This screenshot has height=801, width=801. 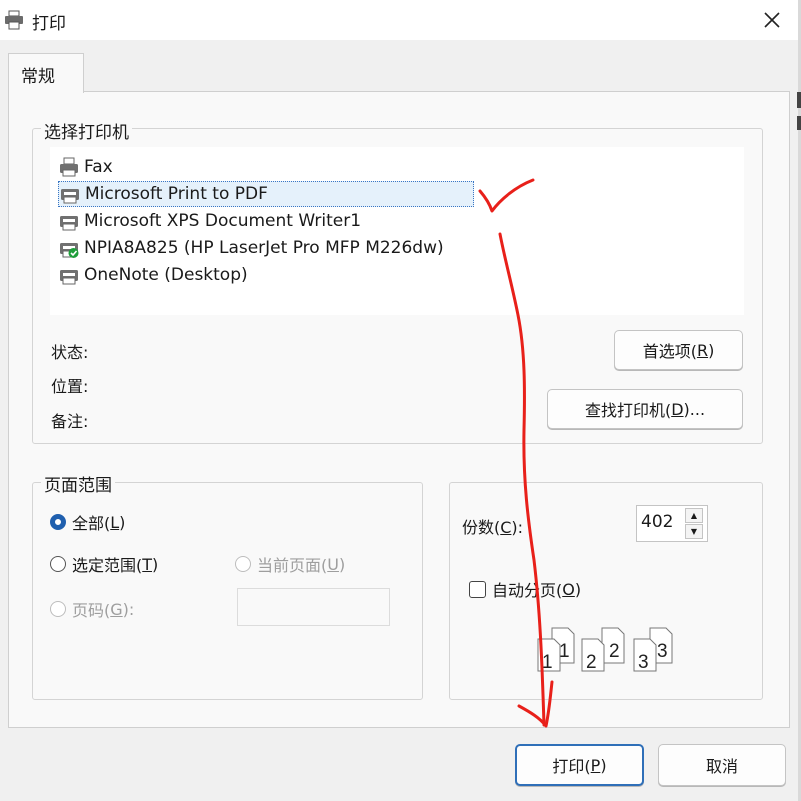 I want to click on printer-name: Microsoft Print to PDF, so click(x=176, y=194).